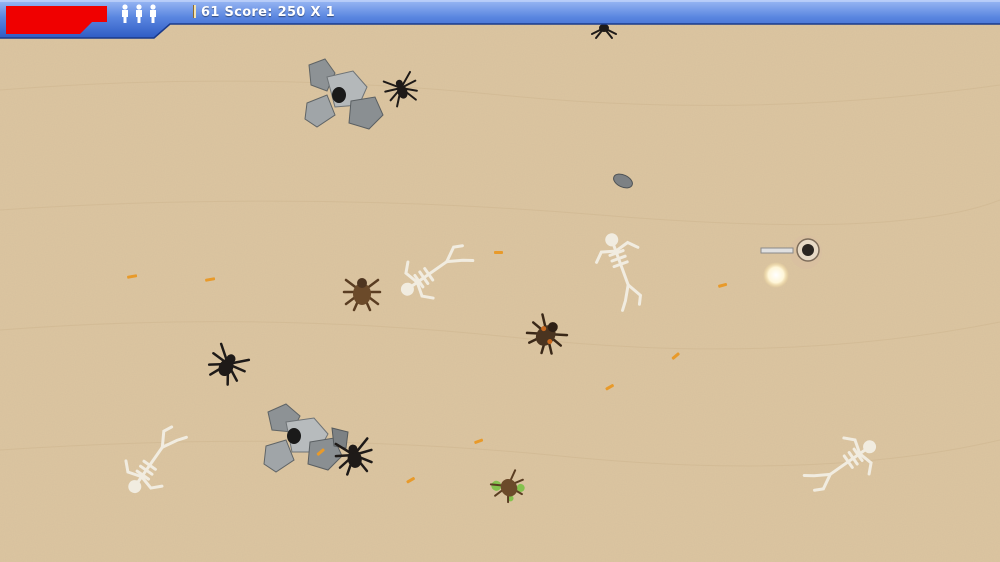 This screenshot has width=1000, height=562. Describe the element at coordinates (322, 12) in the screenshot. I see `score-multiplier: X 1` at that location.